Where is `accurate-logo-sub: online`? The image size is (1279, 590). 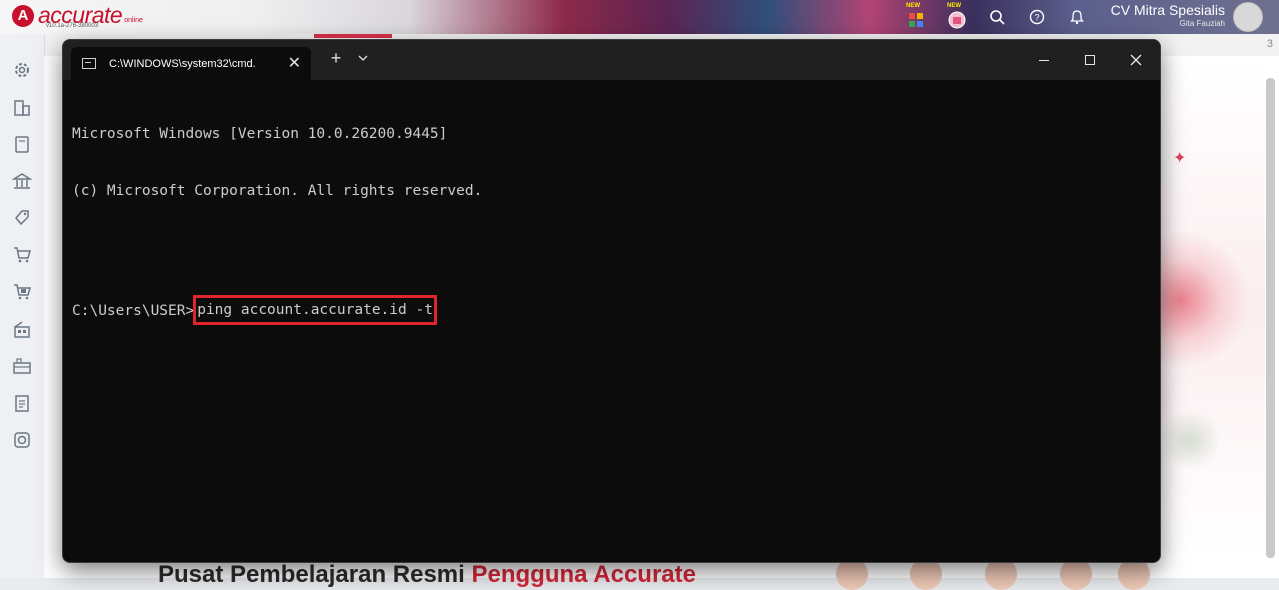
accurate-logo-sub: online is located at coordinates (133, 20).